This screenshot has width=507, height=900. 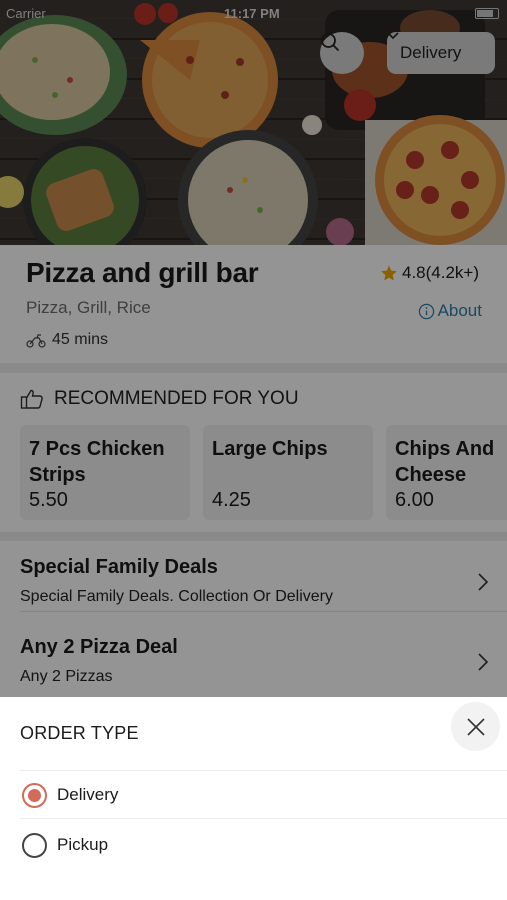 What do you see at coordinates (79, 733) in the screenshot?
I see `sheet-title: ORDER TYPE` at bounding box center [79, 733].